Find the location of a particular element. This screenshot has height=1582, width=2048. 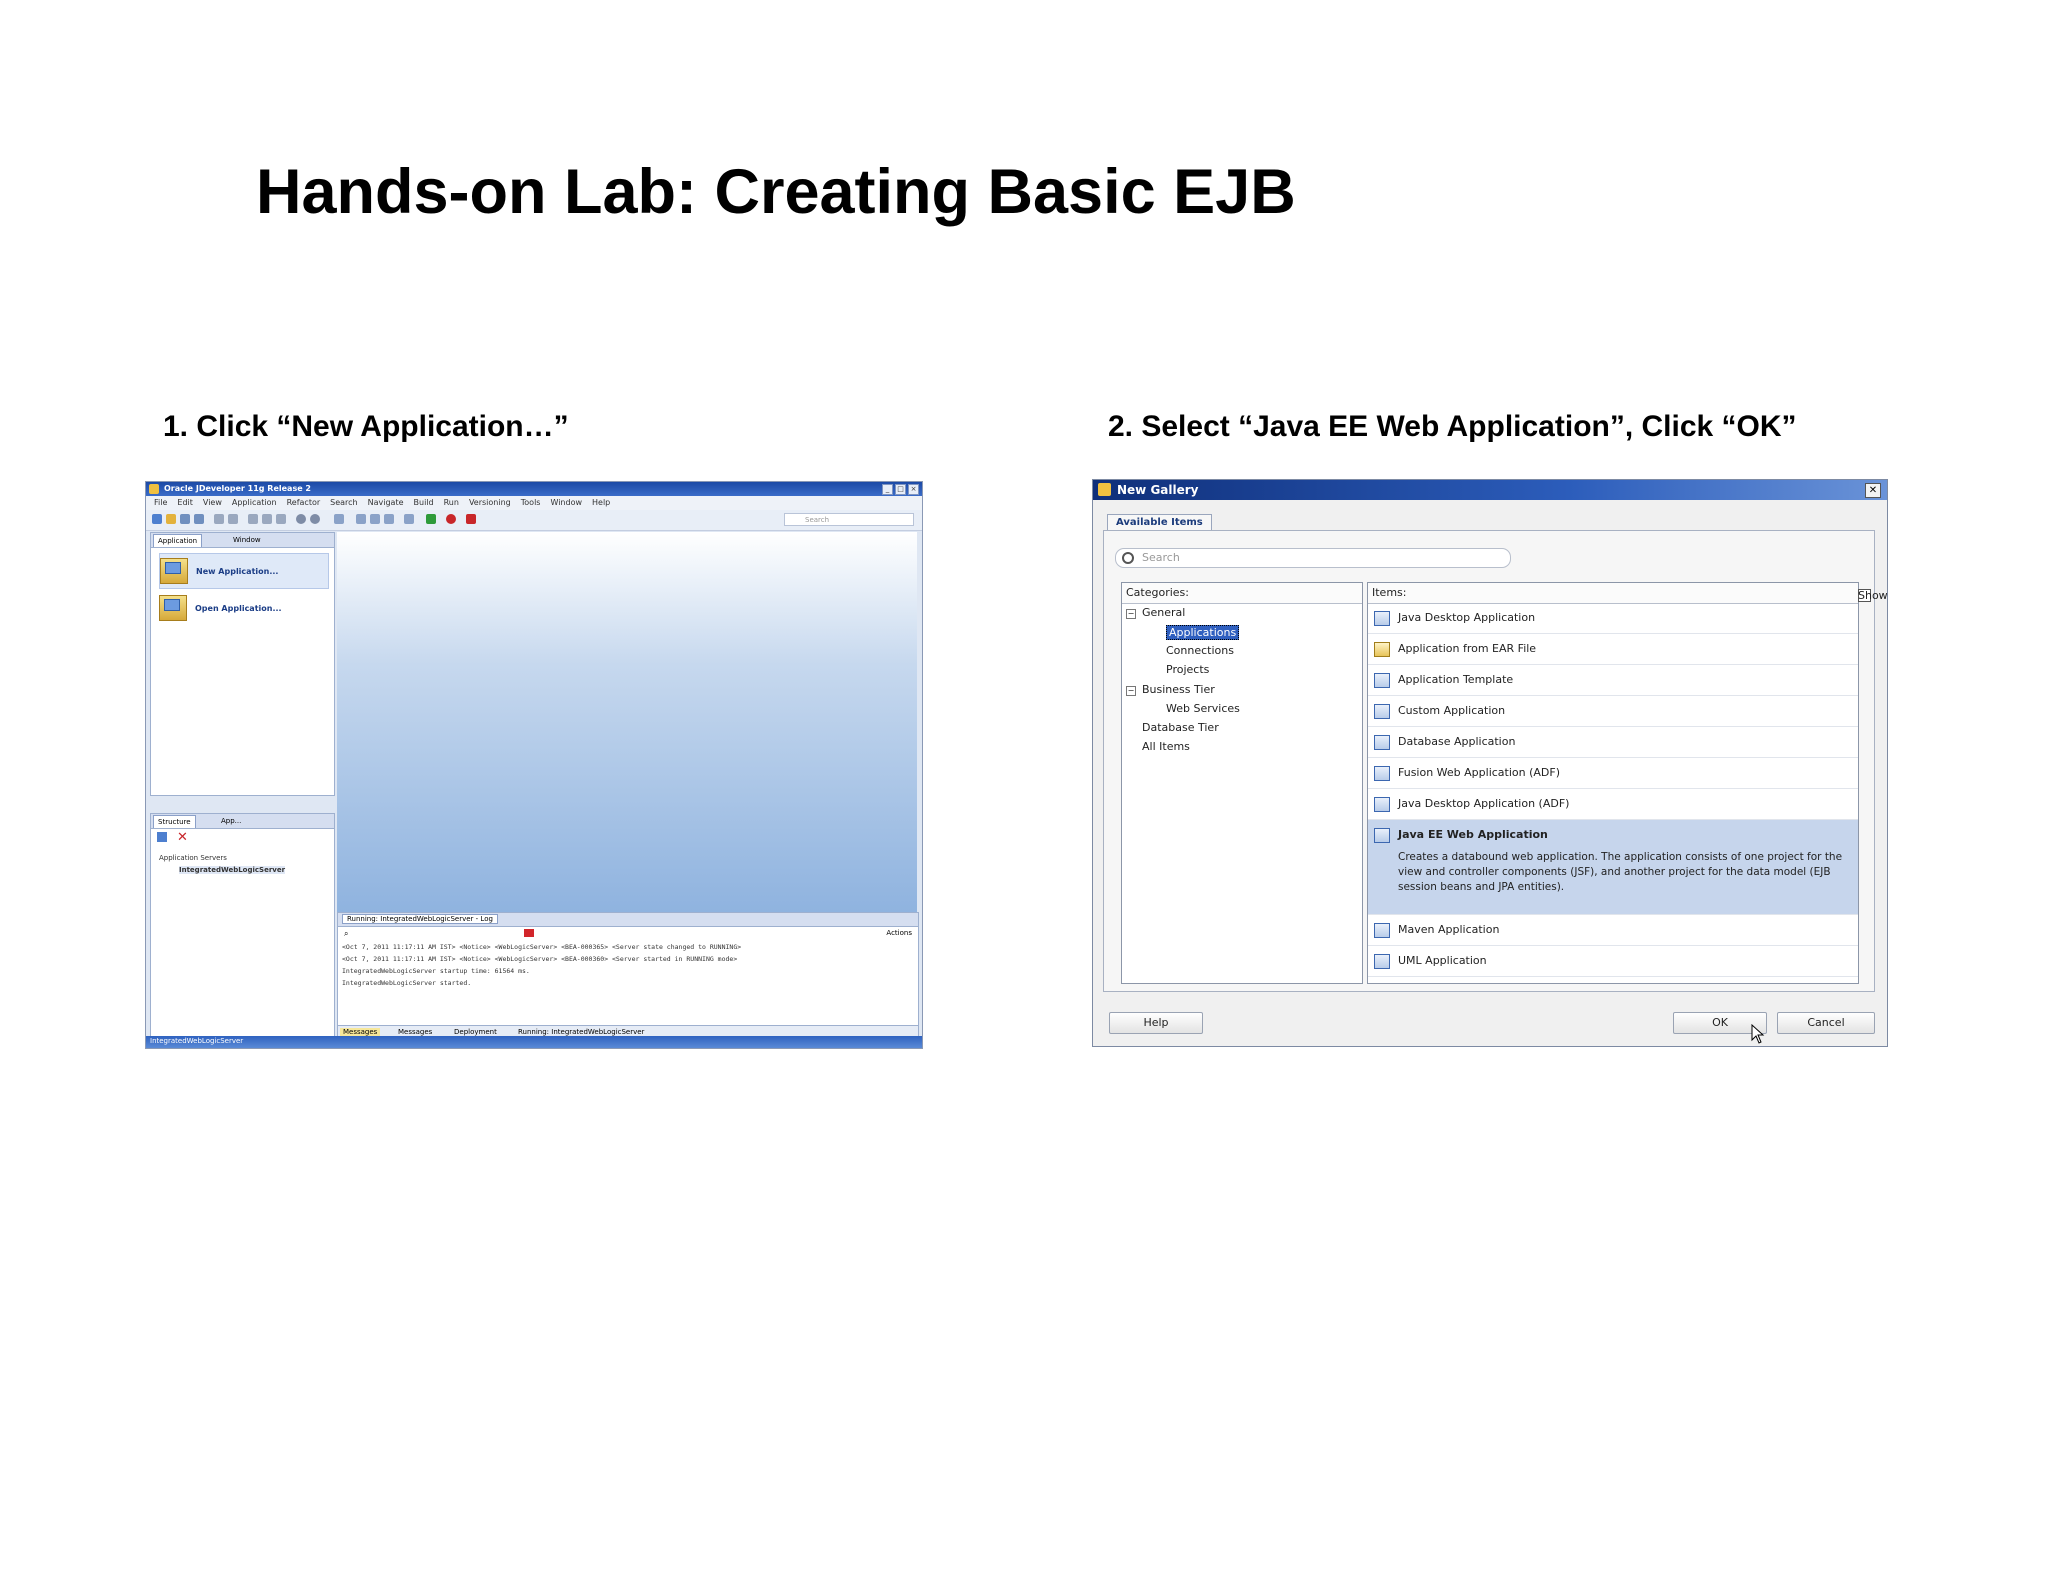

mouse-cursor-icon is located at coordinates (1758, 1034).